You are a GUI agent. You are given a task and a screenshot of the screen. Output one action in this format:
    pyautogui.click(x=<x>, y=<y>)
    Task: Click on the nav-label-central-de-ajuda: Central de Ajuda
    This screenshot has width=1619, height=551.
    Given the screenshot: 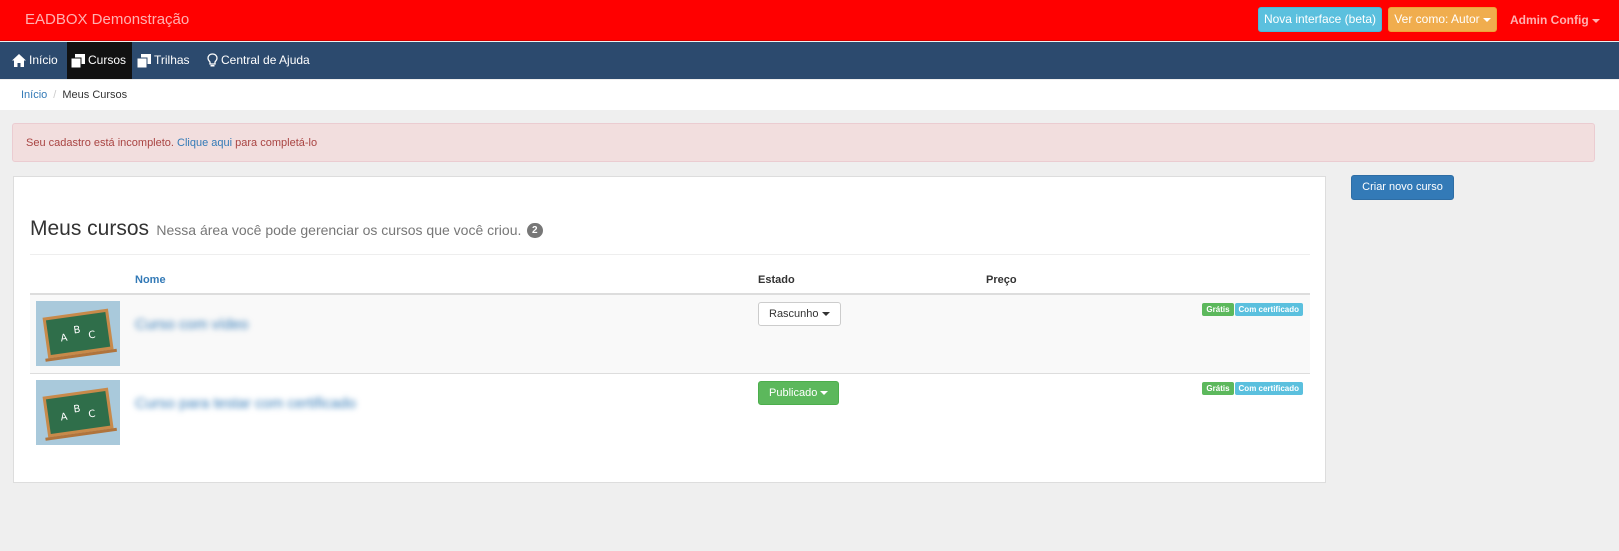 What is the action you would take?
    pyautogui.click(x=265, y=60)
    